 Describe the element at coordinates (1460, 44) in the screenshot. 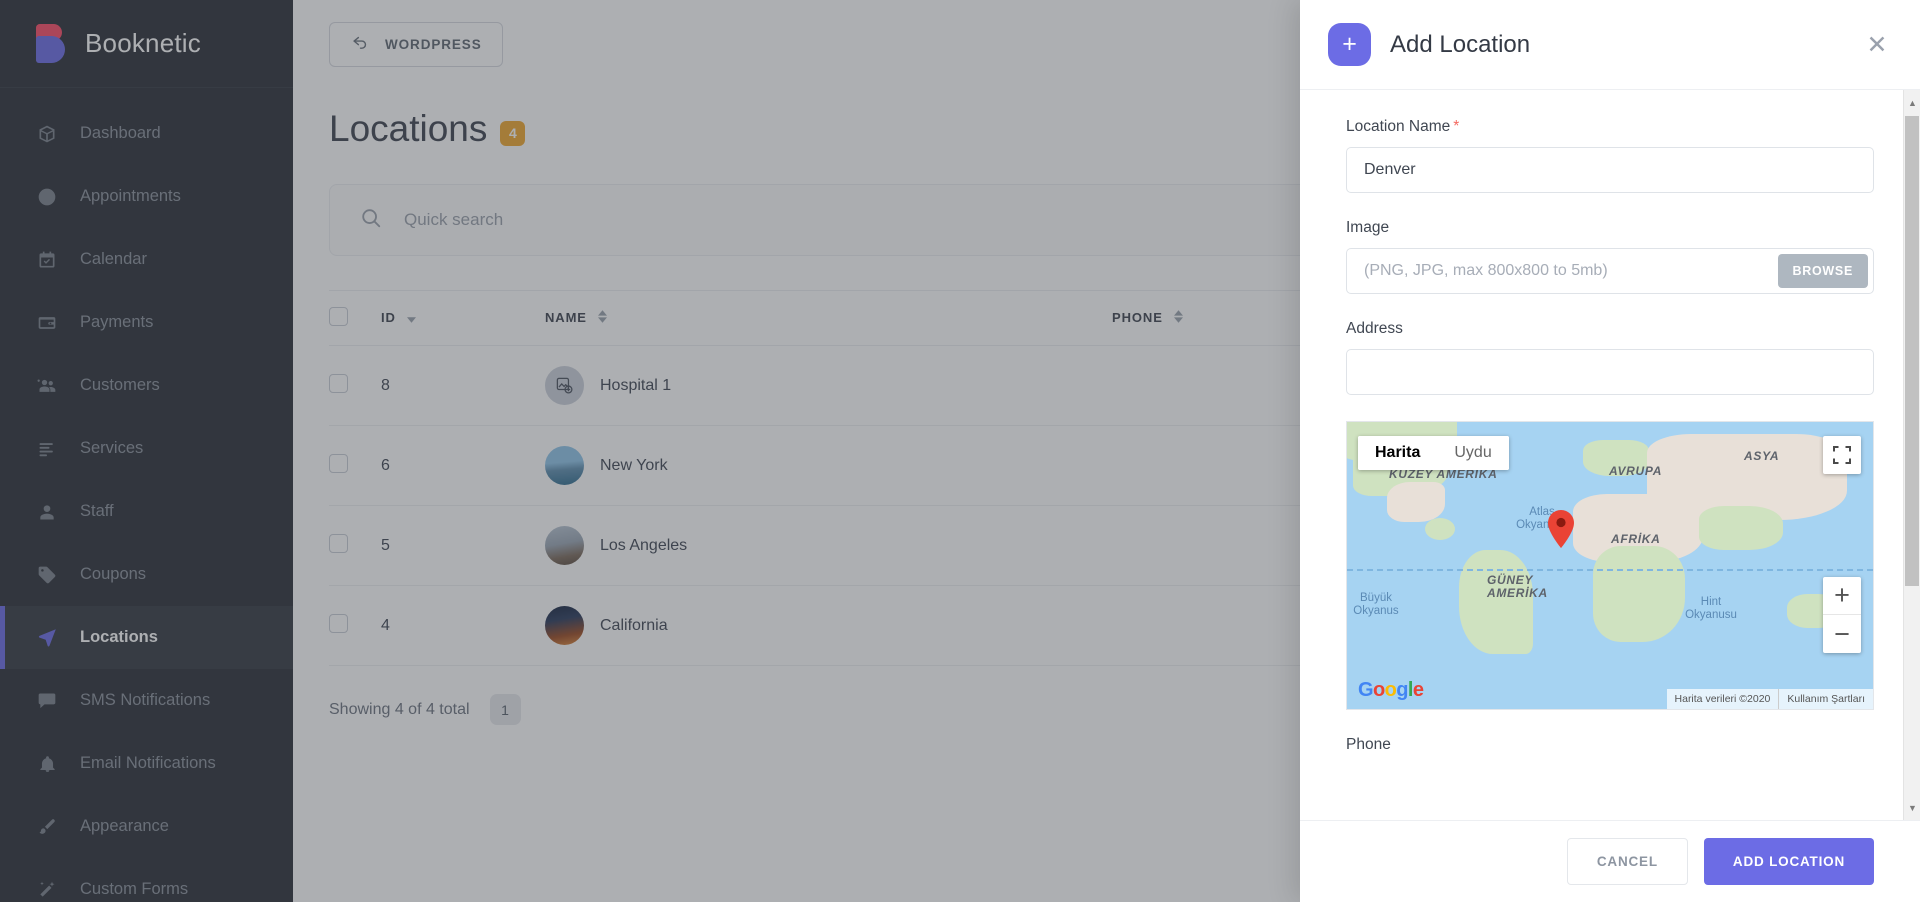

I see `panel-title: Add Location` at that location.